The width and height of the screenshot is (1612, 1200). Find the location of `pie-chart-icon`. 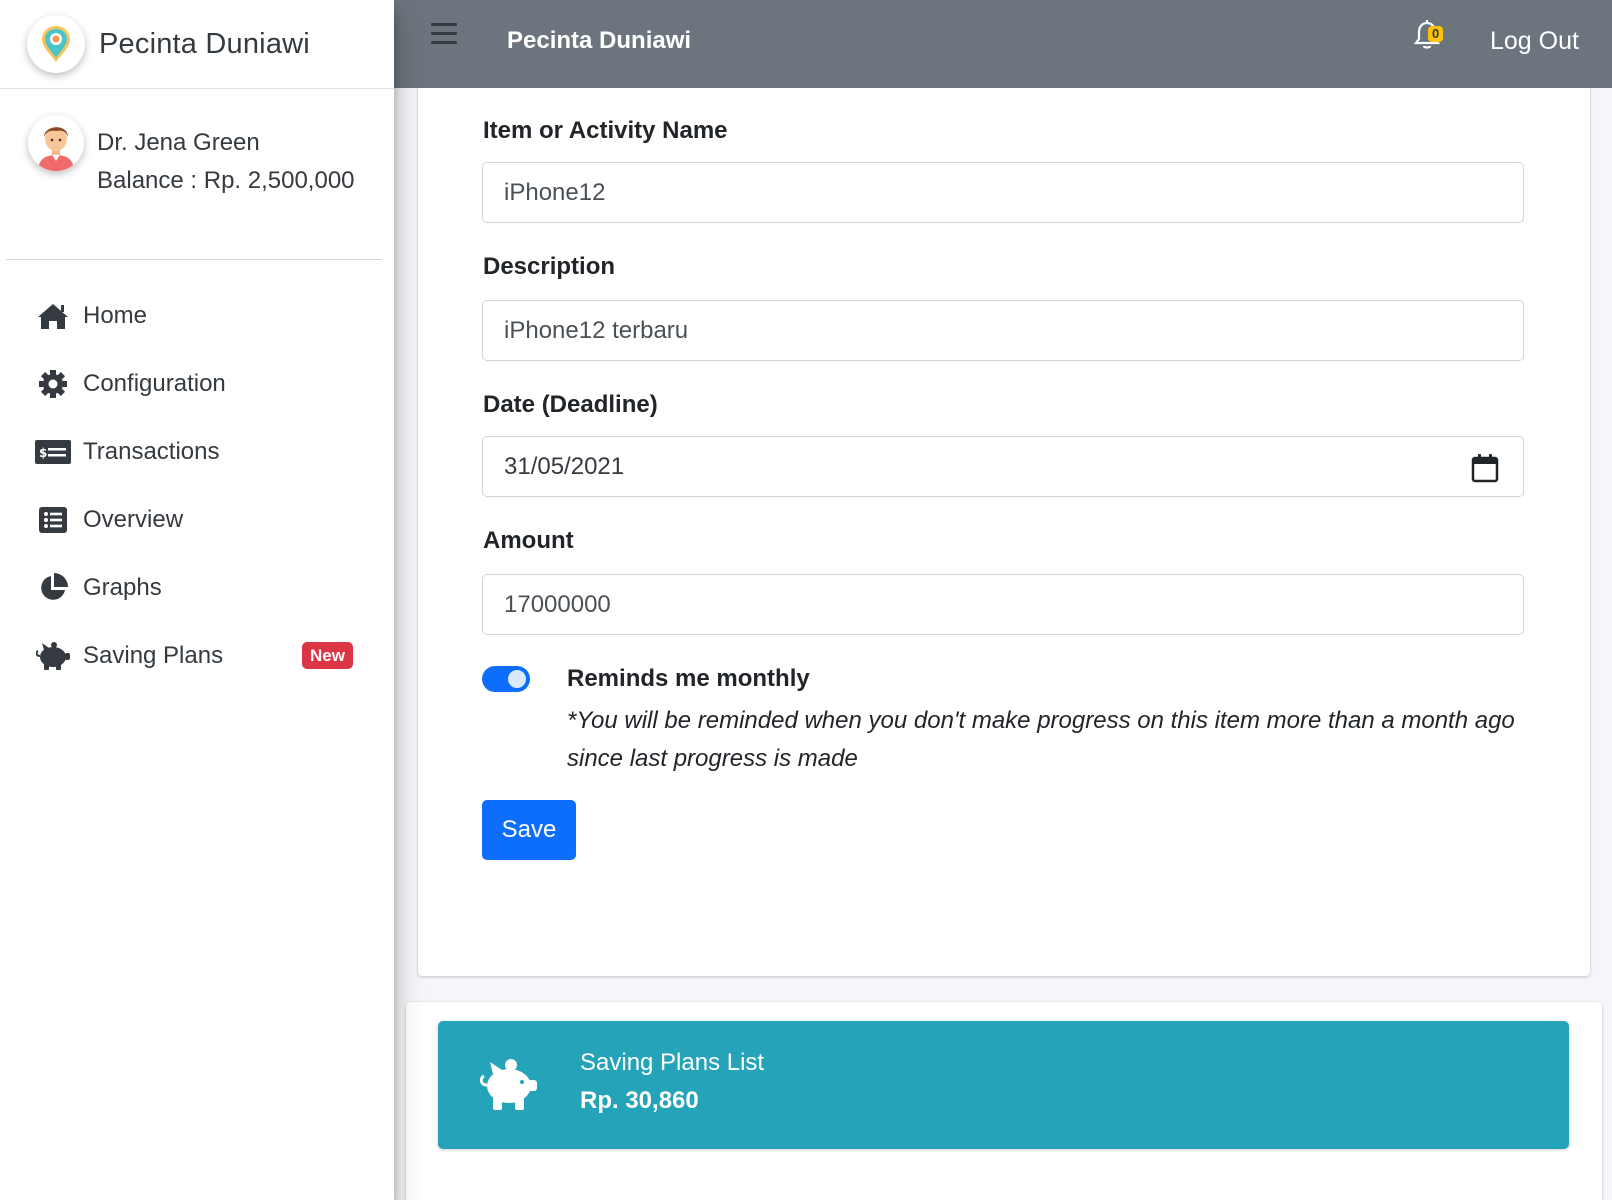

pie-chart-icon is located at coordinates (53, 588).